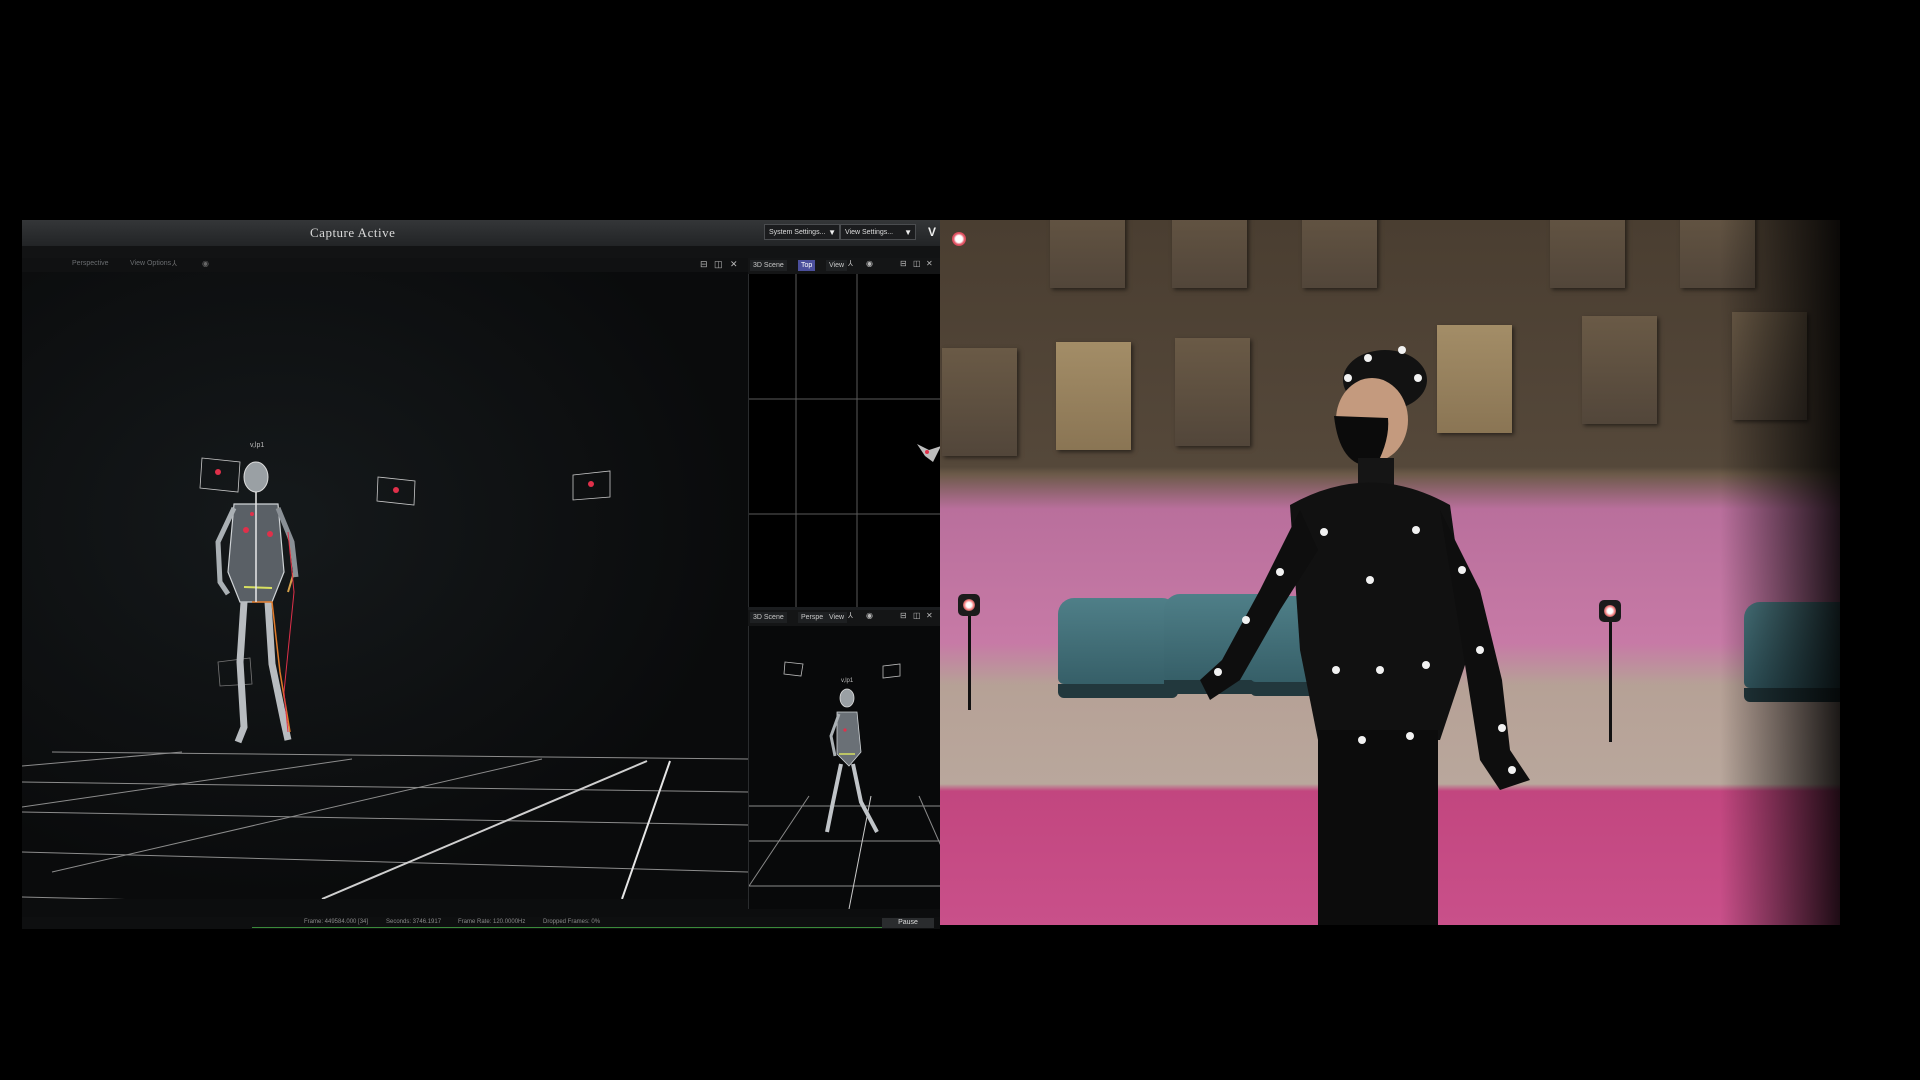  What do you see at coordinates (928, 453) in the screenshot?
I see `skeleton-top-projection` at bounding box center [928, 453].